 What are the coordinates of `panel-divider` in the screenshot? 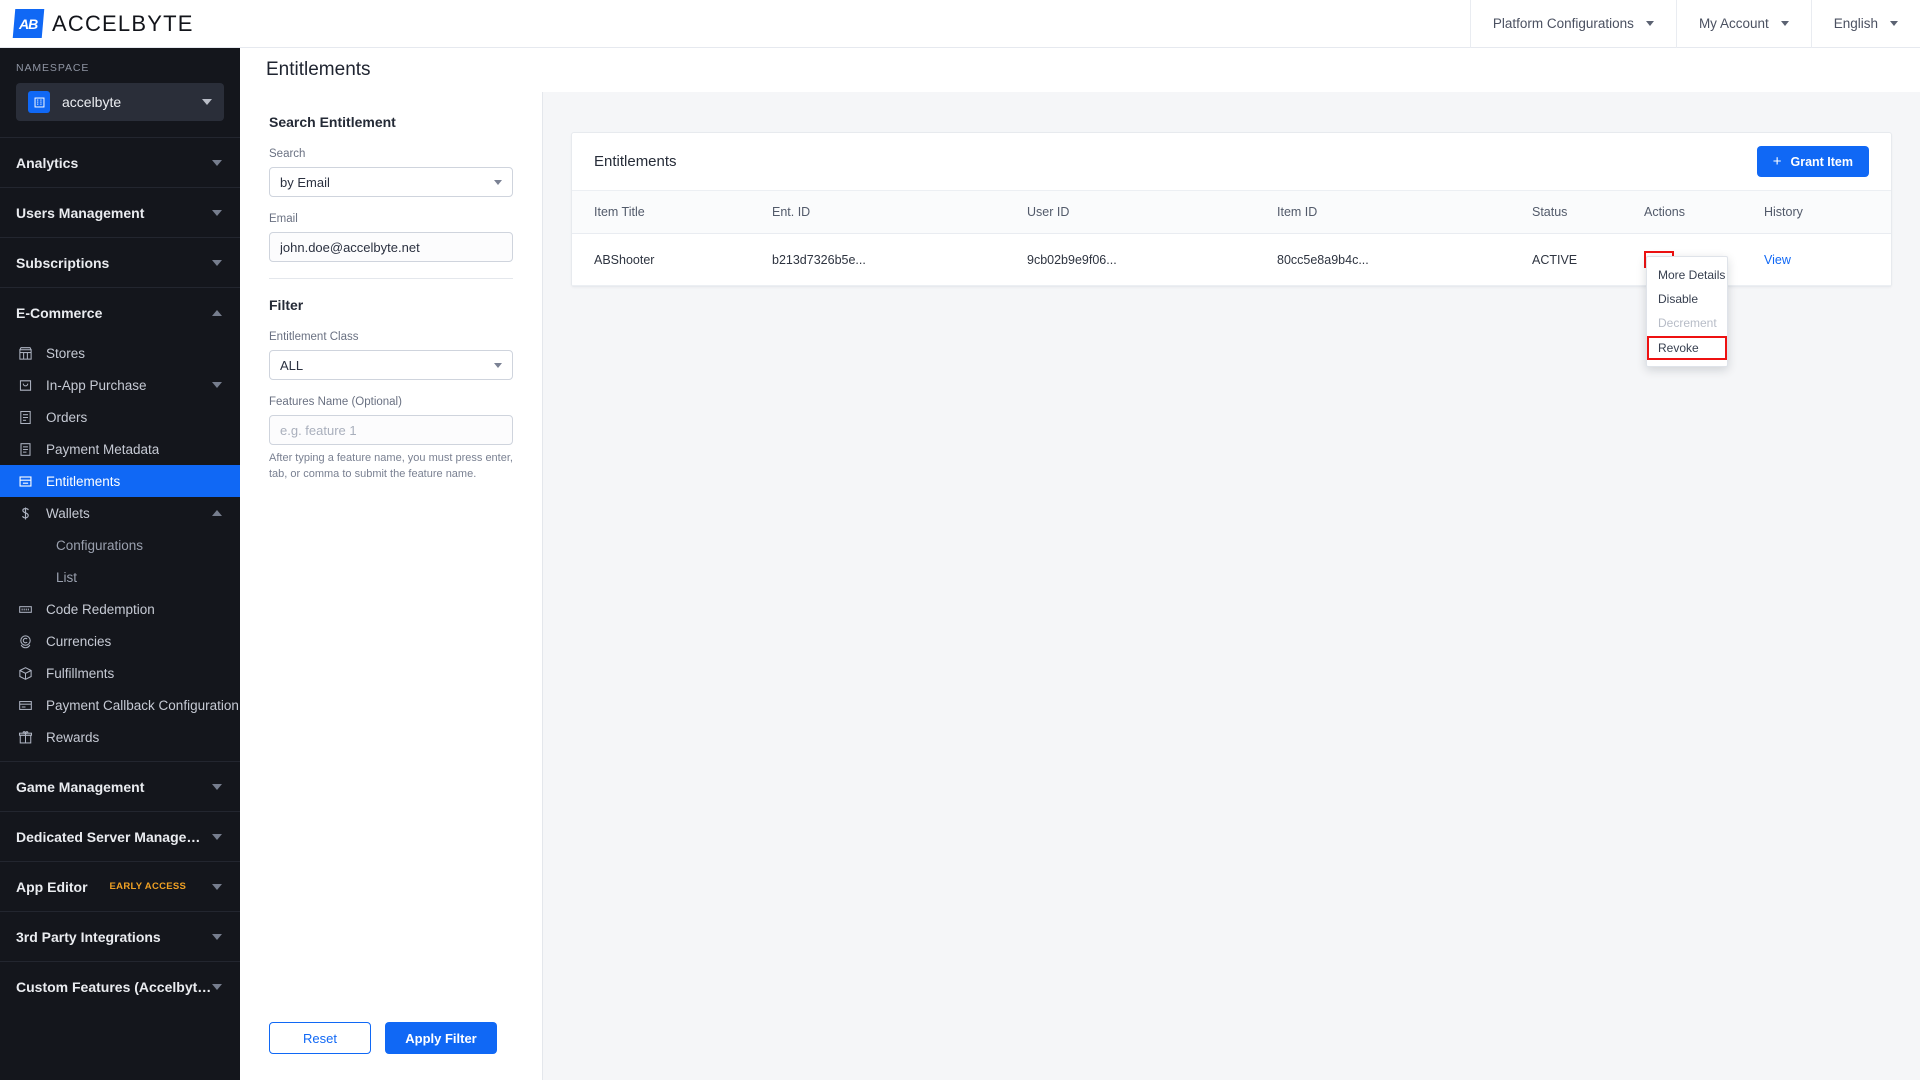 It's located at (391, 278).